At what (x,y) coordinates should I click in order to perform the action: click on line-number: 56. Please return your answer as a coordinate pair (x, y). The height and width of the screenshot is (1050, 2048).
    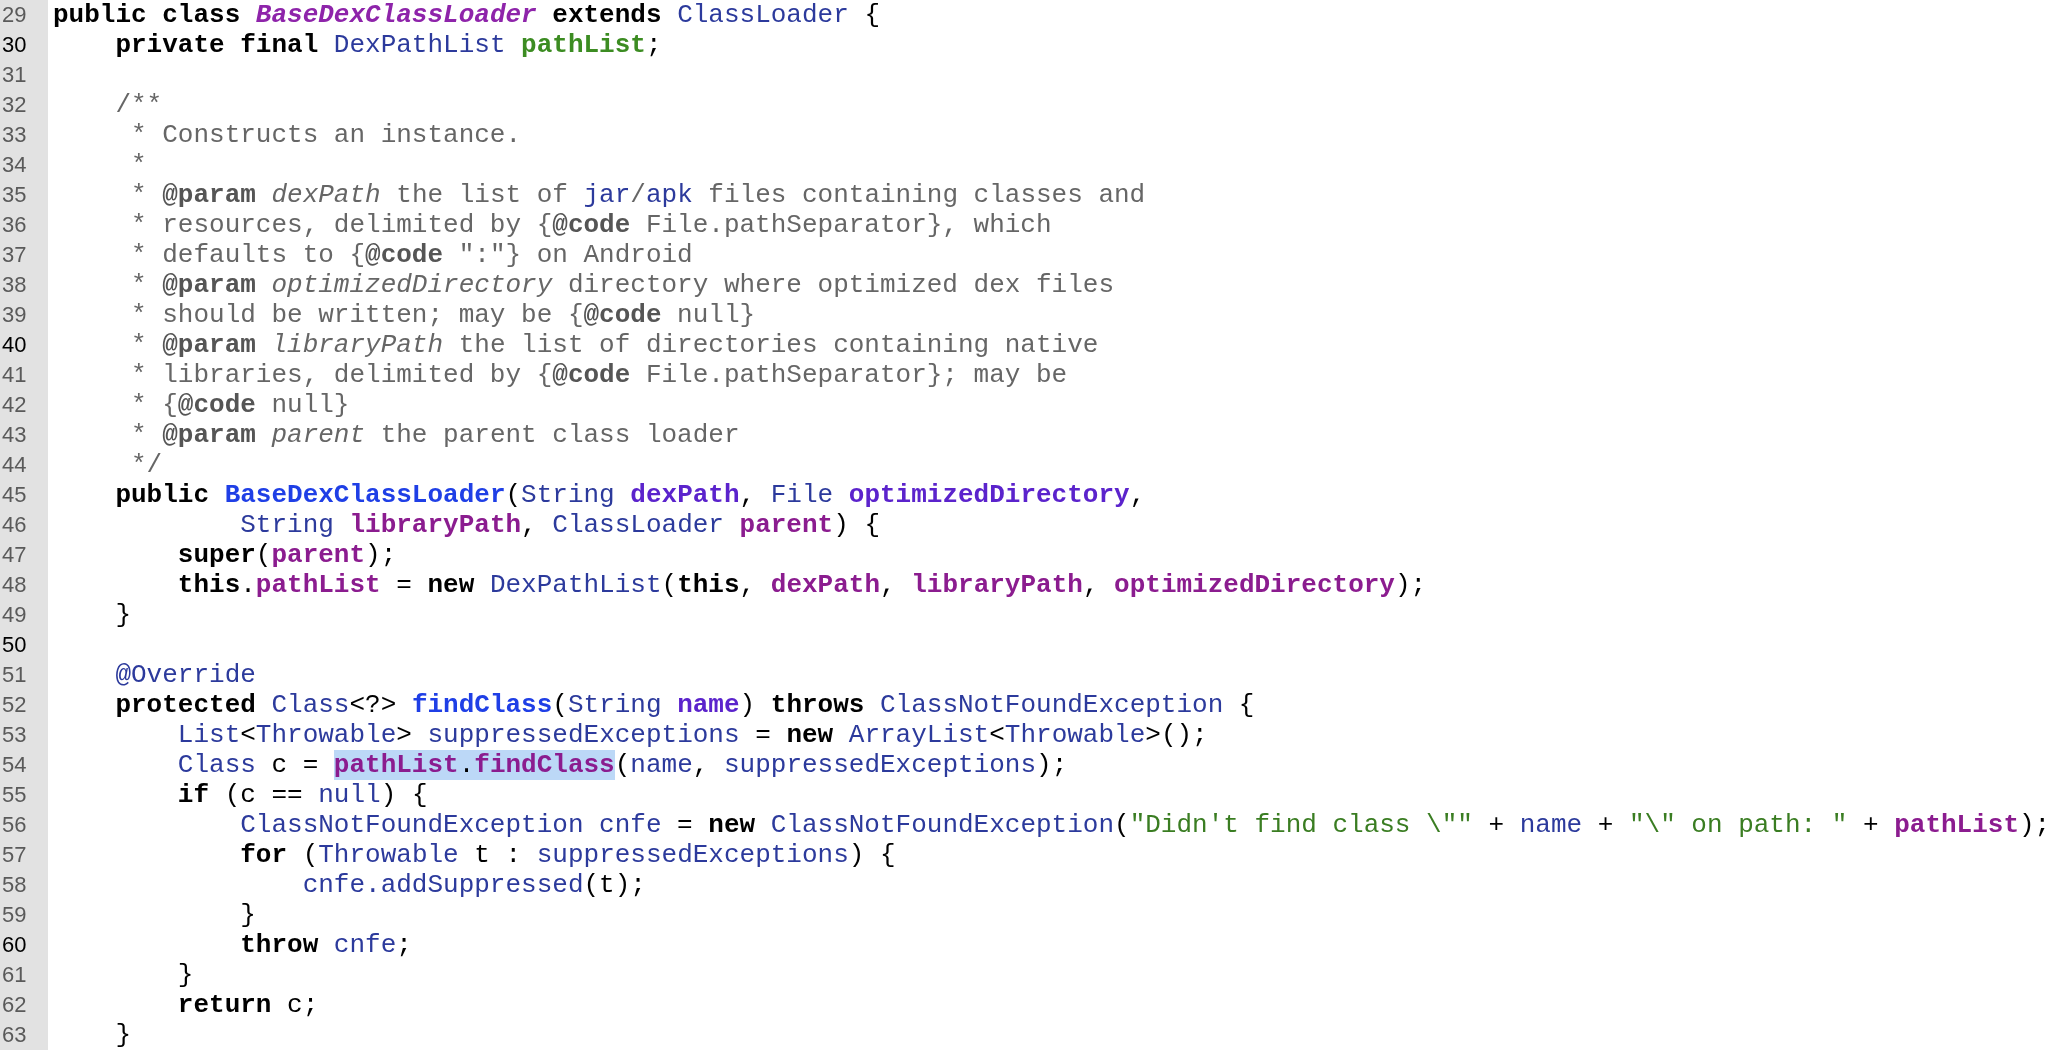
    Looking at the image, I should click on (24, 825).